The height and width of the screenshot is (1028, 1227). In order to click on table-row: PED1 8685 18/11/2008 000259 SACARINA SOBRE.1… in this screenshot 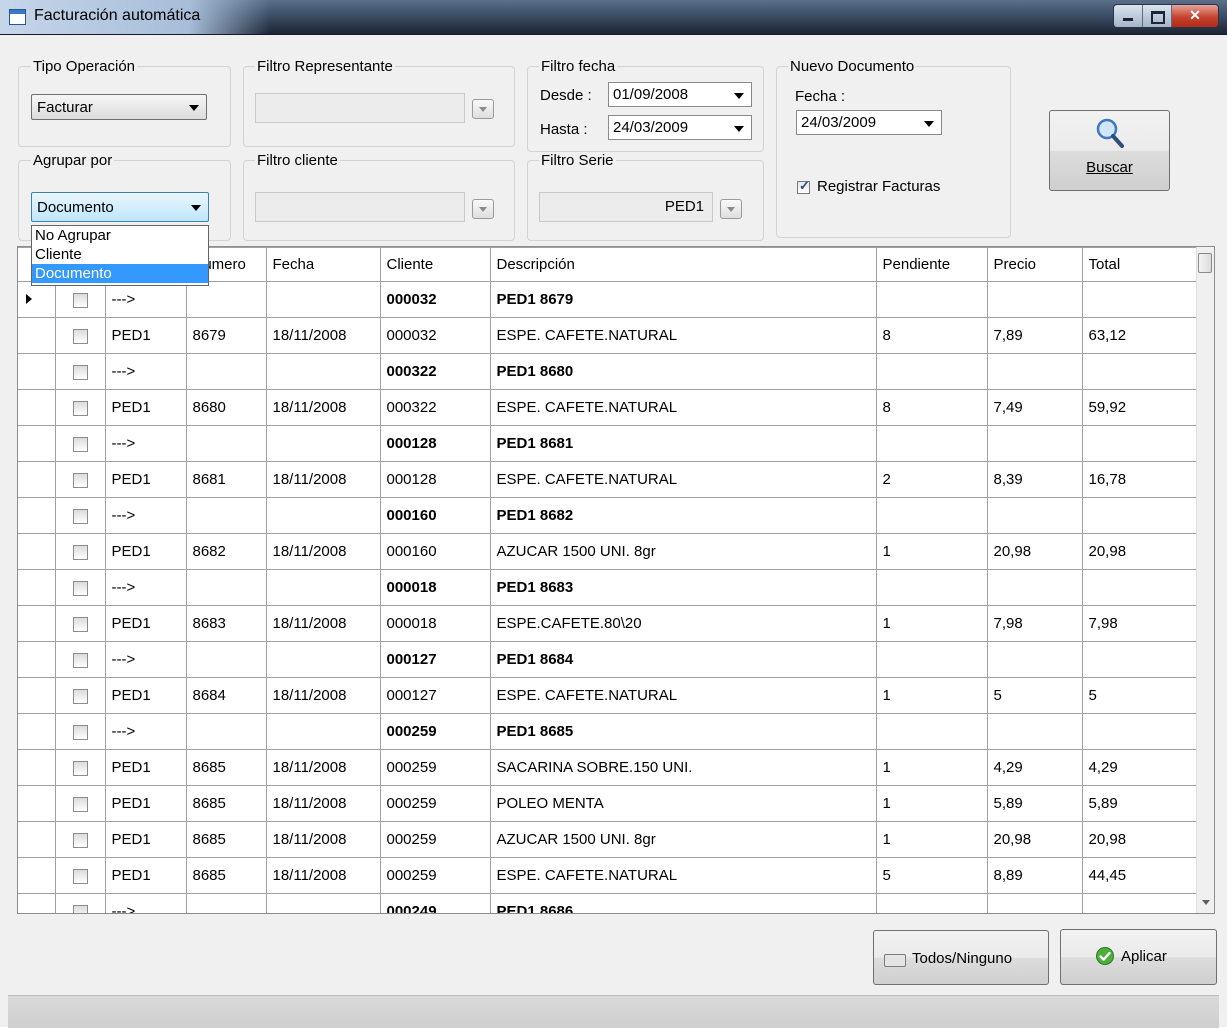, I will do `click(609, 767)`.